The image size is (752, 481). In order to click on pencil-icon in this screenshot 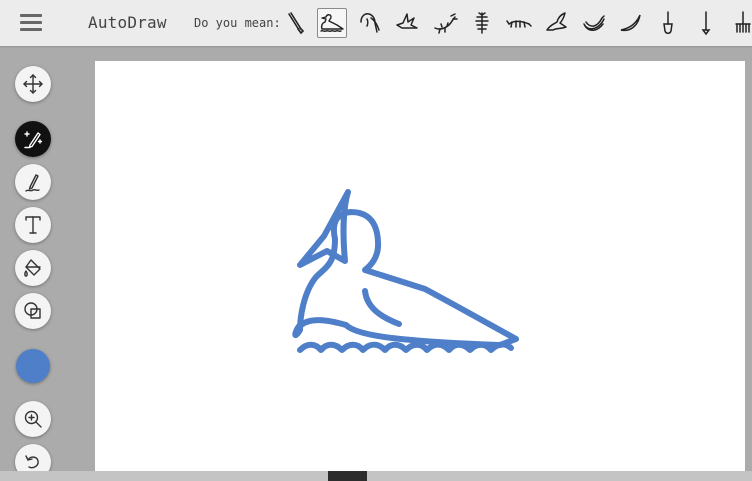, I will do `click(32, 183)`.